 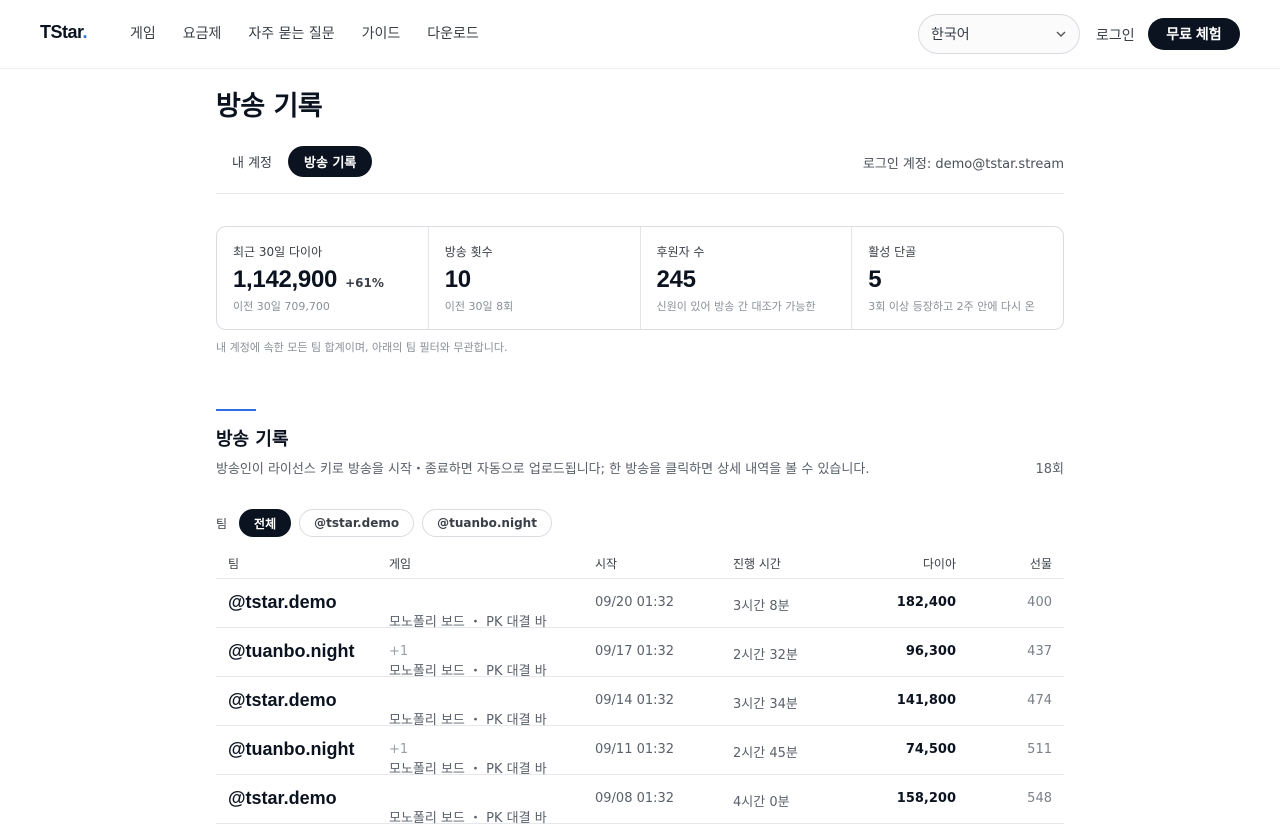 What do you see at coordinates (63, 32) in the screenshot?
I see `tstar-logo: TStar.` at bounding box center [63, 32].